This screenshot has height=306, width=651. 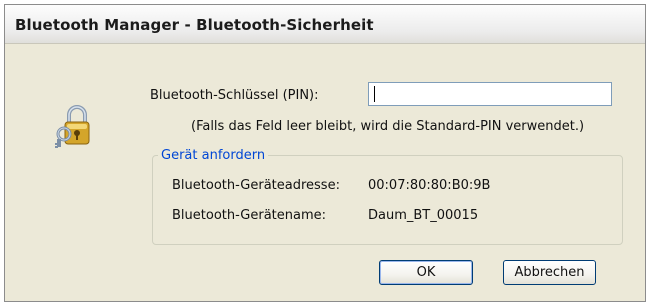 I want to click on cancel-button: Abbrechen, so click(x=549, y=272).